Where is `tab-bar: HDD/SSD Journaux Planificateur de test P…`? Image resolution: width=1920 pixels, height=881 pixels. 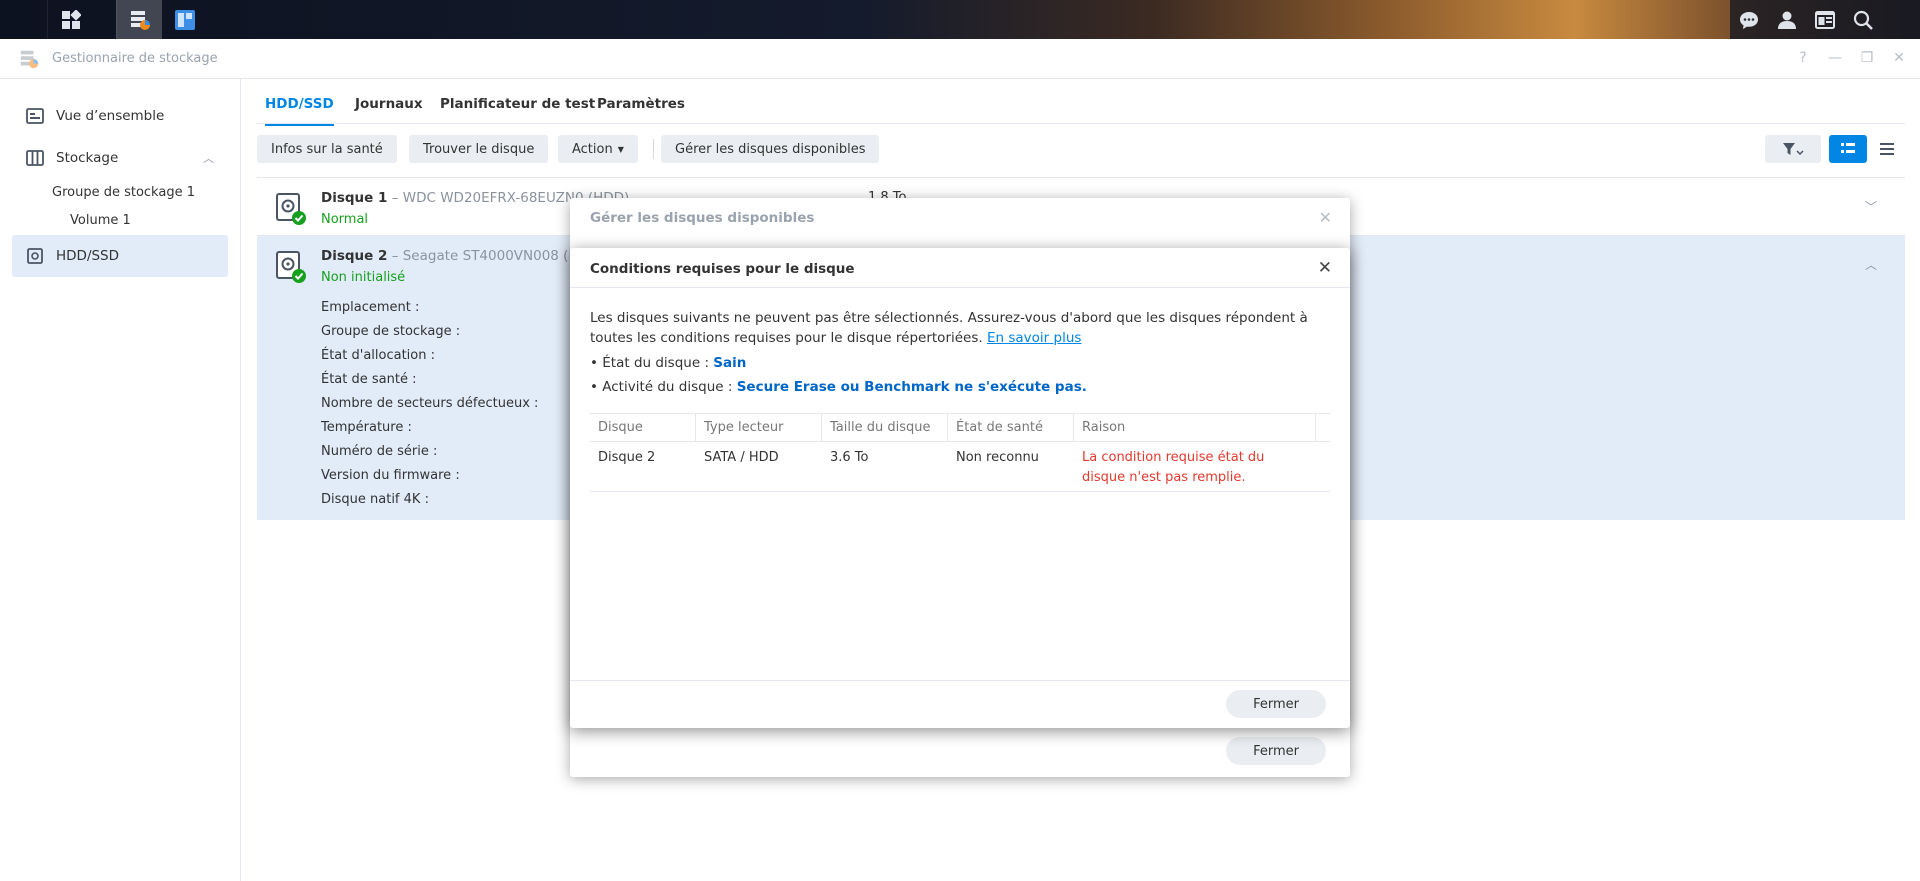
tab-bar: HDD/SSD Journaux Planificateur de test P… is located at coordinates (1081, 102).